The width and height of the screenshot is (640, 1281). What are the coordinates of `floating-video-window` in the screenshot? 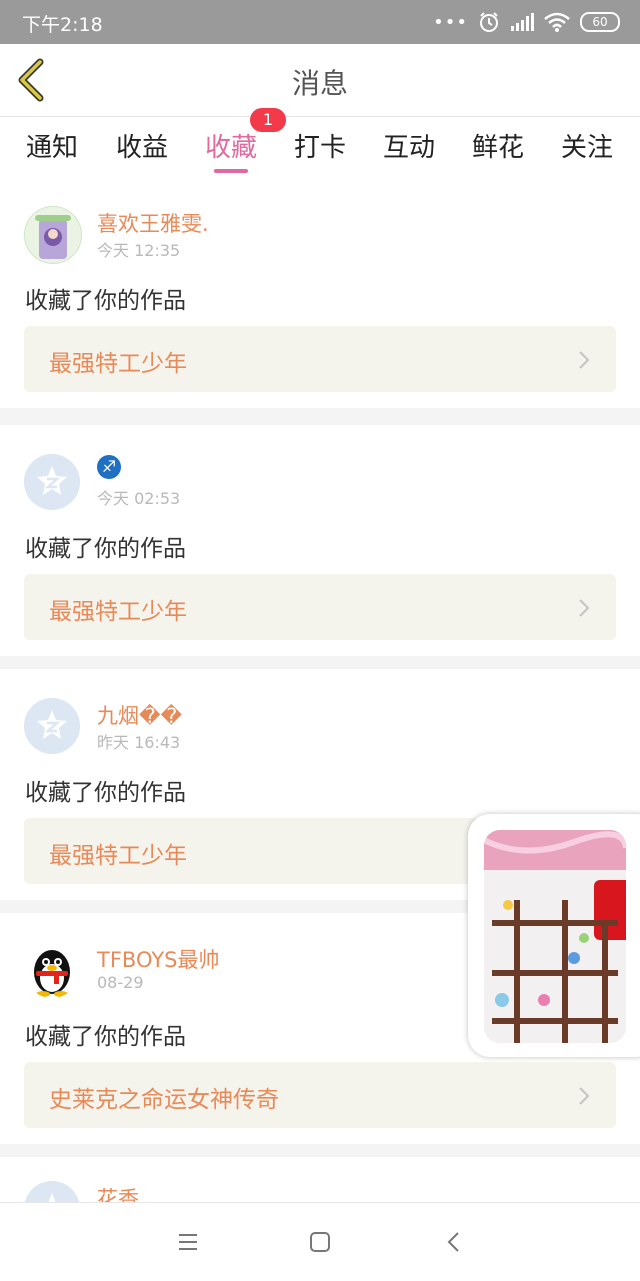 It's located at (554, 935).